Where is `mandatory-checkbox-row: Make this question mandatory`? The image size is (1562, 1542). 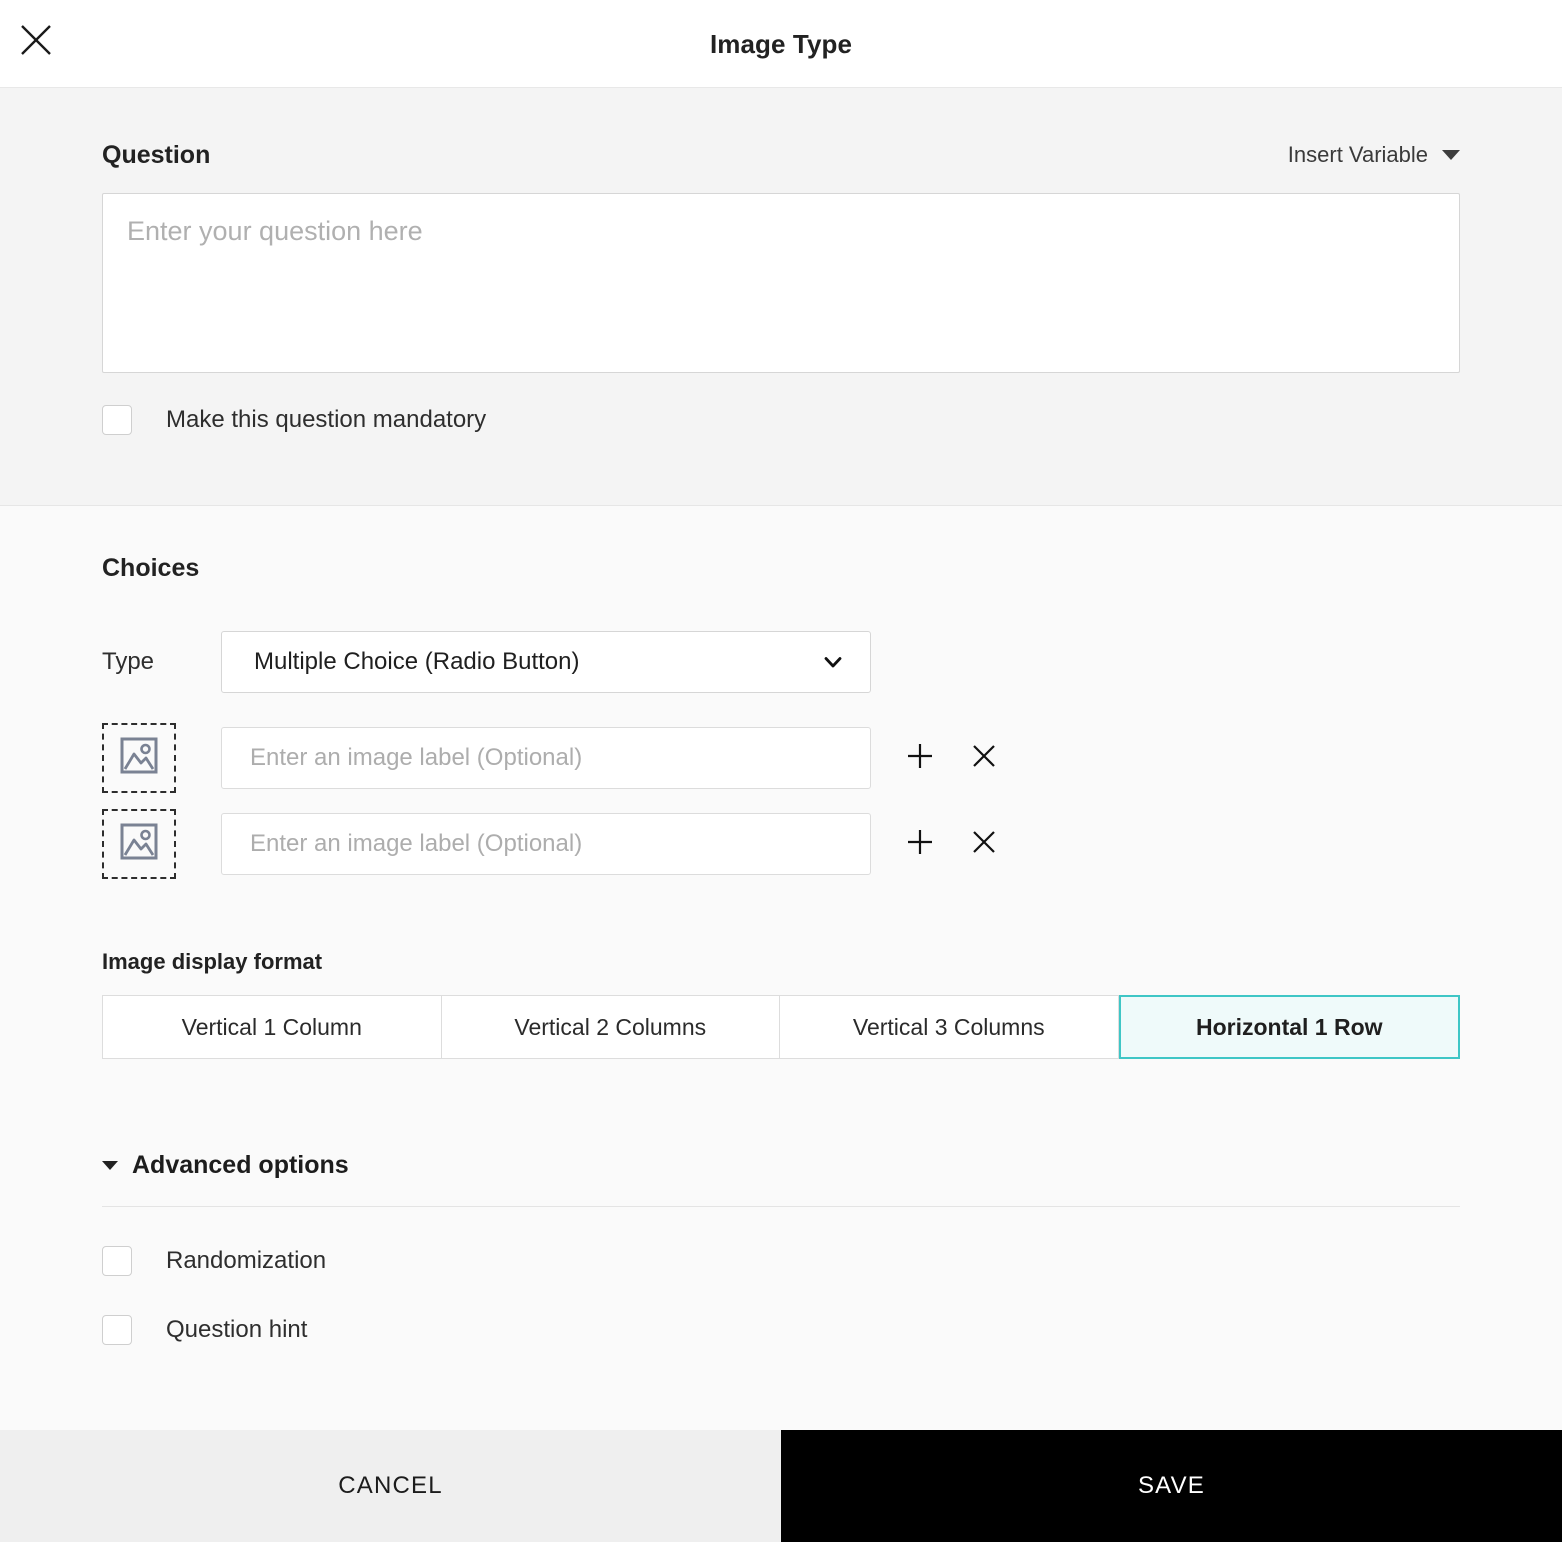 mandatory-checkbox-row: Make this question mandatory is located at coordinates (781, 420).